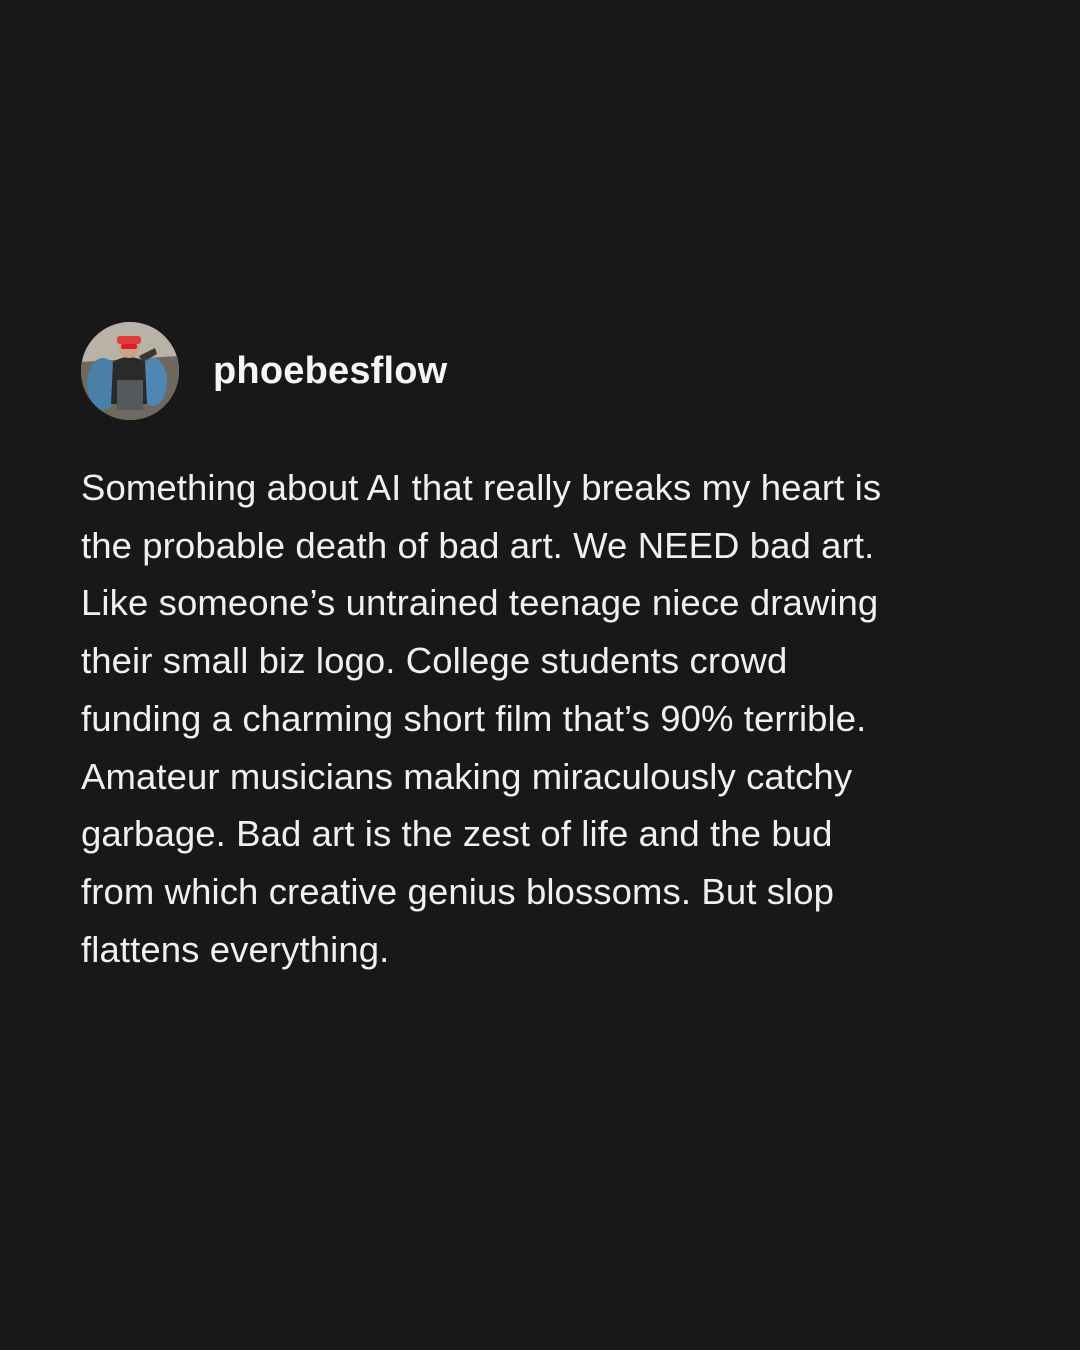 The height and width of the screenshot is (1350, 1080). I want to click on avatar, so click(130, 371).